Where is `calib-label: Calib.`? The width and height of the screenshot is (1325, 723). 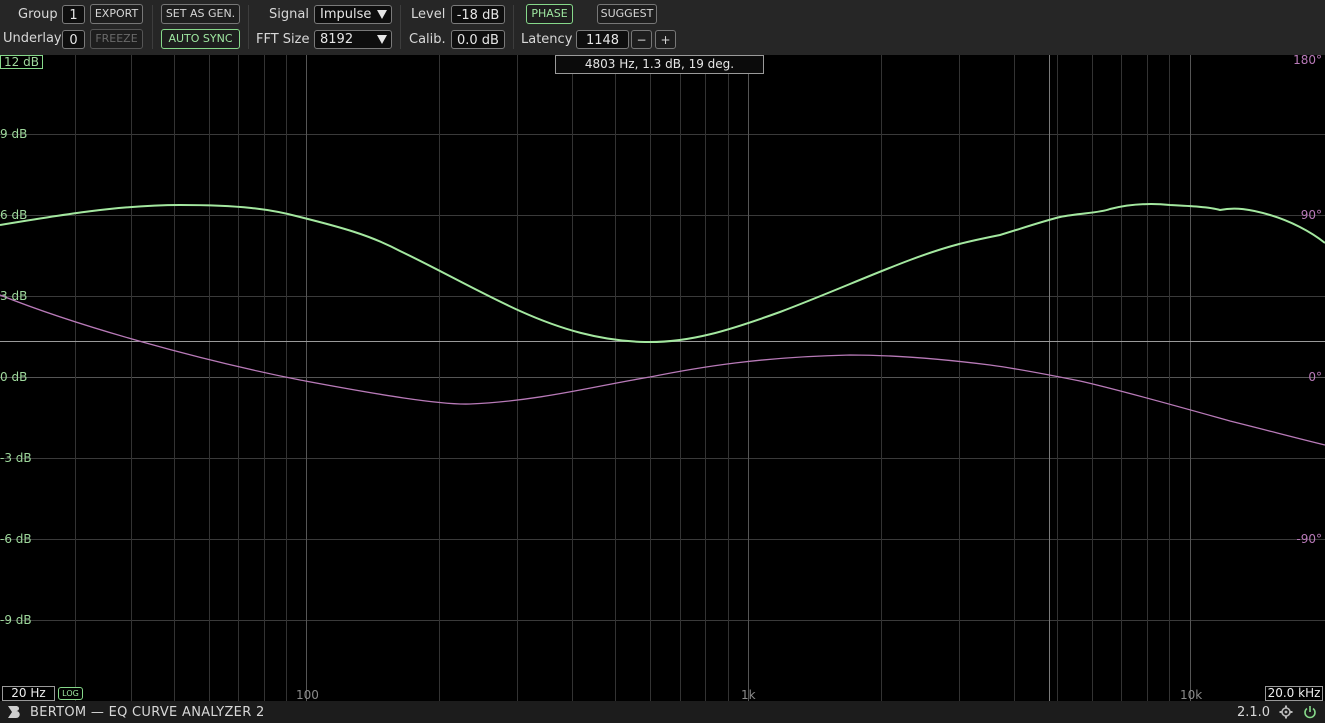
calib-label: Calib. is located at coordinates (427, 39).